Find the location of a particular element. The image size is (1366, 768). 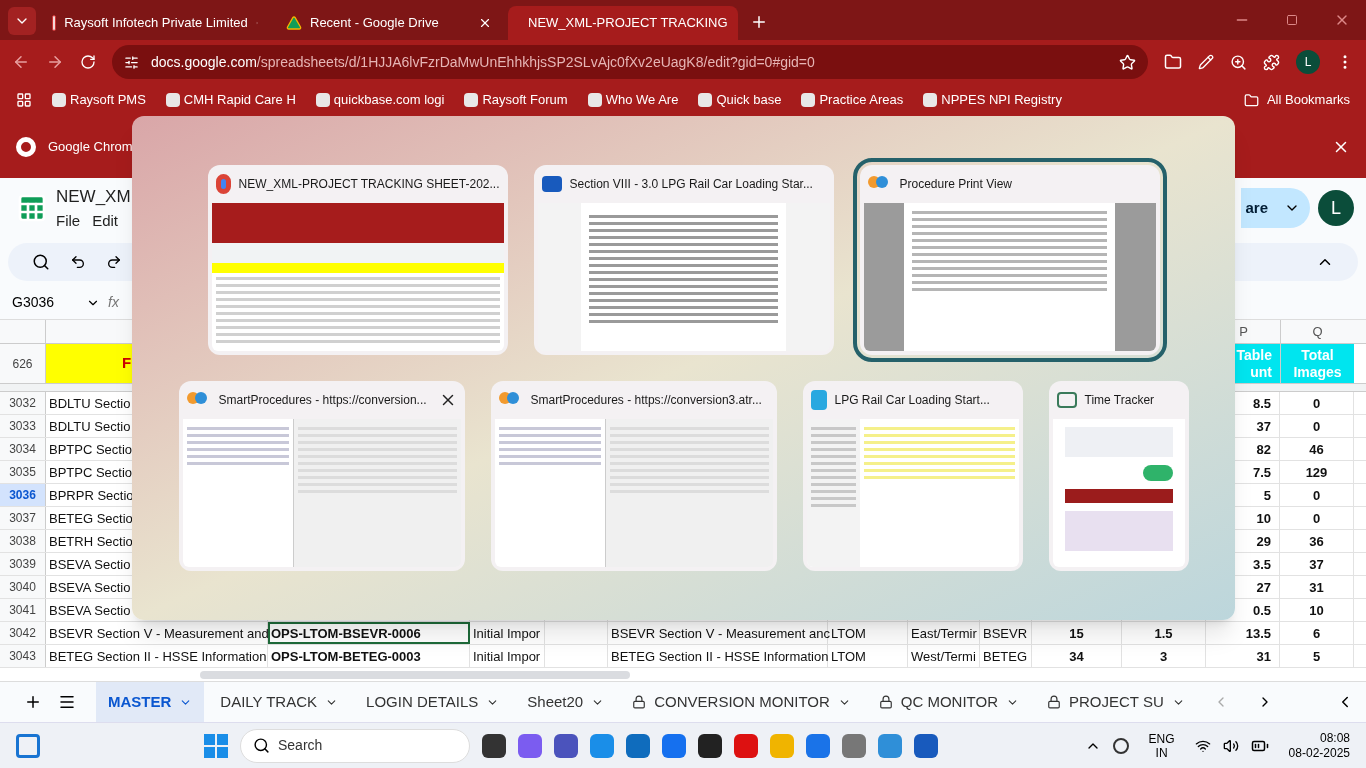

forward-icon is located at coordinates (55, 62).